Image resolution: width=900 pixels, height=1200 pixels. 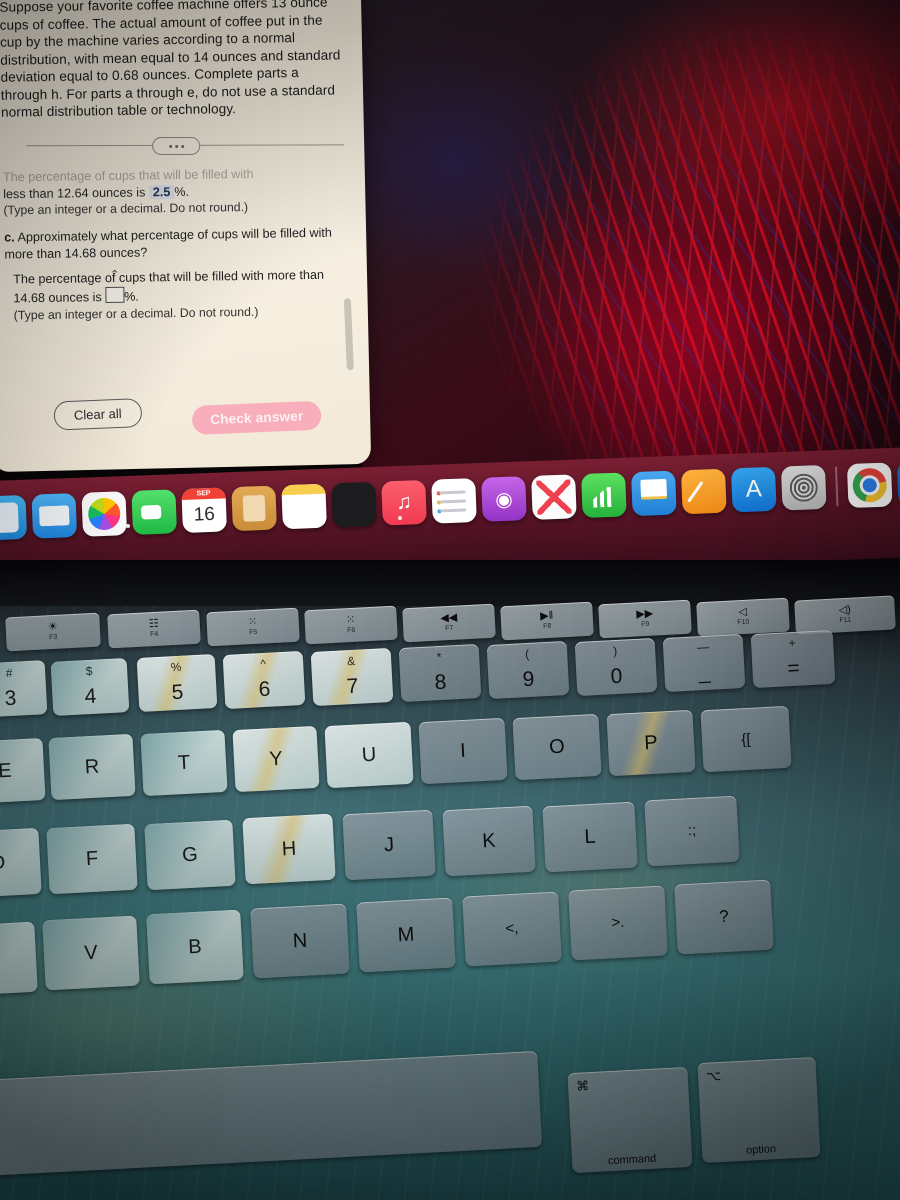 I want to click on key-0-shift: ), so click(x=615, y=651).